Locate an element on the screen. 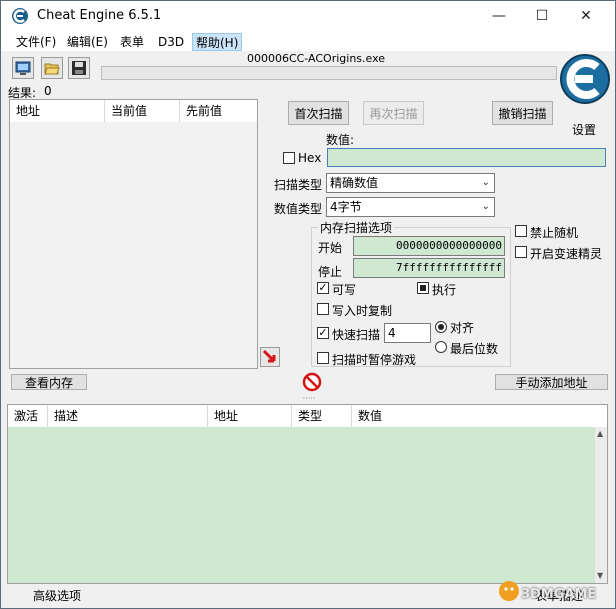  value-input is located at coordinates (466, 157).